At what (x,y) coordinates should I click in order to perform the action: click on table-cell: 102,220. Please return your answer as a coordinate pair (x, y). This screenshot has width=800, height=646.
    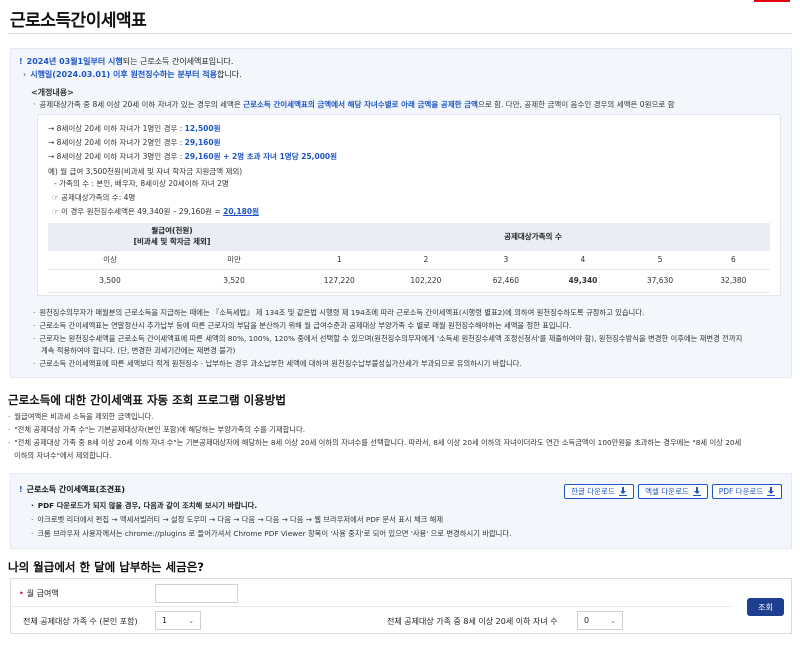
    Looking at the image, I should click on (426, 281).